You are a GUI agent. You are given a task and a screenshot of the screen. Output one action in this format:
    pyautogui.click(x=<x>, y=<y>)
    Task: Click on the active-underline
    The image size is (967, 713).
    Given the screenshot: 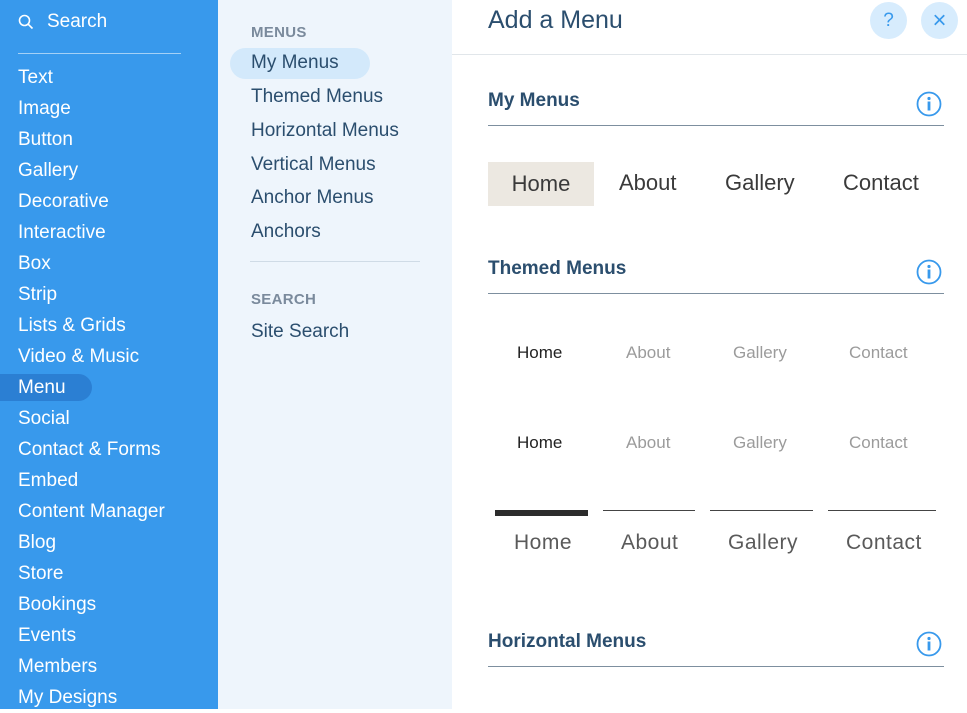 What is the action you would take?
    pyautogui.click(x=541, y=513)
    